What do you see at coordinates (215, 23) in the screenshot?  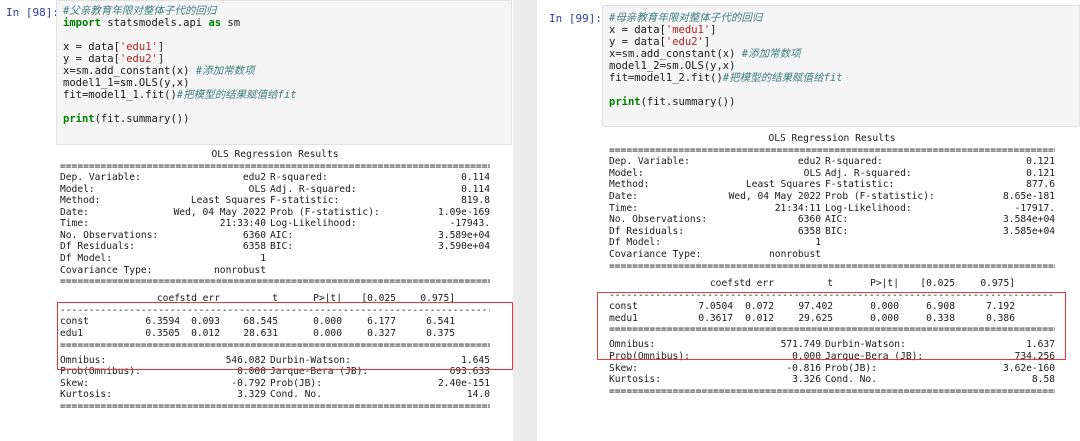 I see `code-keyword: as` at bounding box center [215, 23].